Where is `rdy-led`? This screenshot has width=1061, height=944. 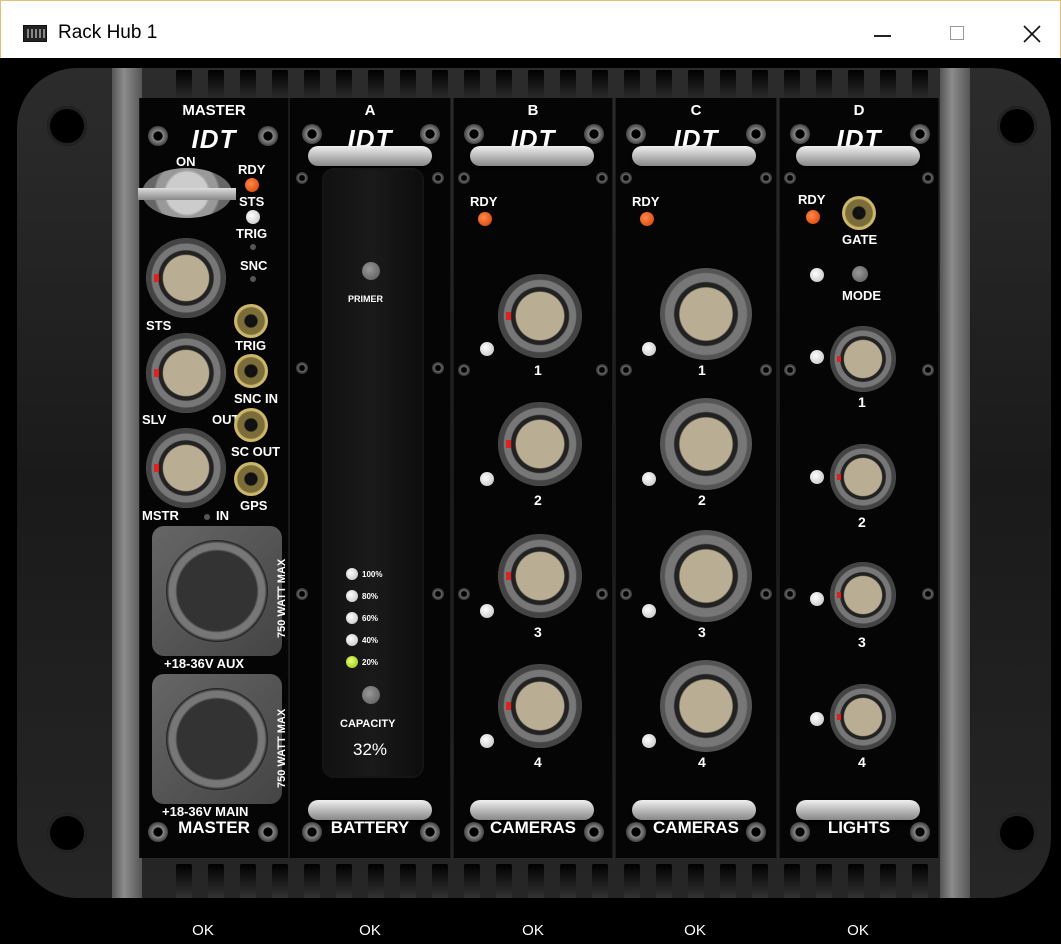 rdy-led is located at coordinates (485, 219).